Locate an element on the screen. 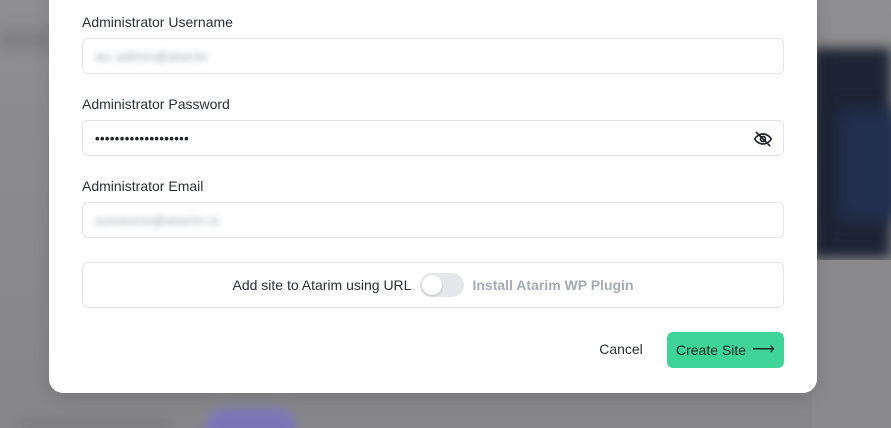 The height and width of the screenshot is (428, 891). backdrop-left-element is located at coordinates (25, 40).